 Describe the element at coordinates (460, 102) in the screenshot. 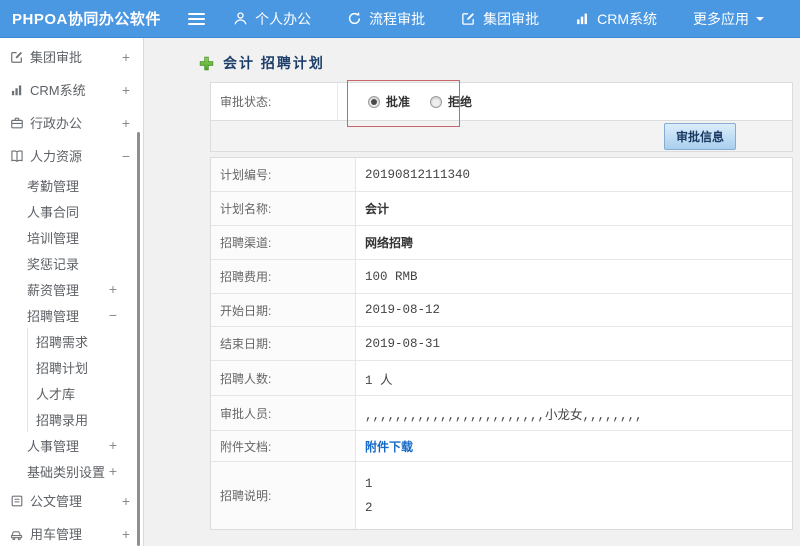

I see `radio-reject-label: 拒绝` at that location.